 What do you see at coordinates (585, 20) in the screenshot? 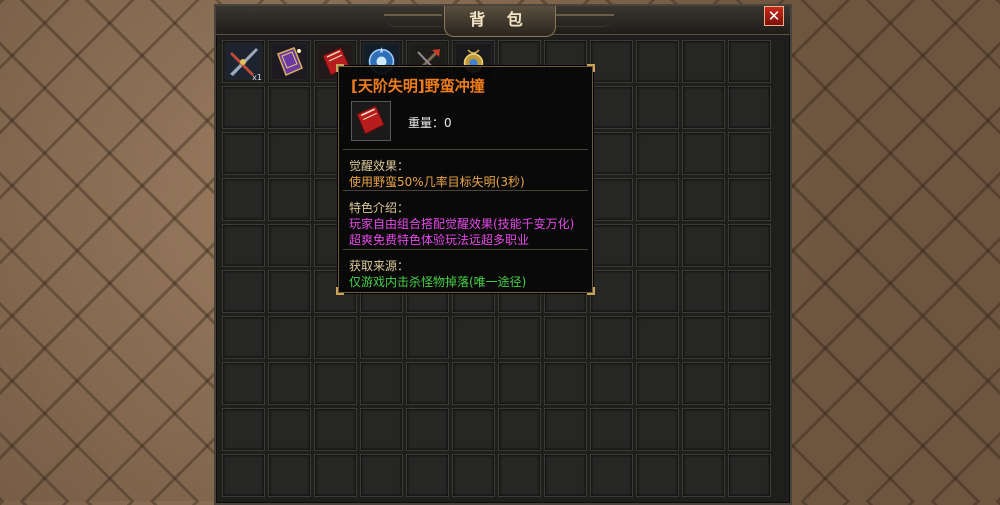
I see `header-ornament-right` at bounding box center [585, 20].